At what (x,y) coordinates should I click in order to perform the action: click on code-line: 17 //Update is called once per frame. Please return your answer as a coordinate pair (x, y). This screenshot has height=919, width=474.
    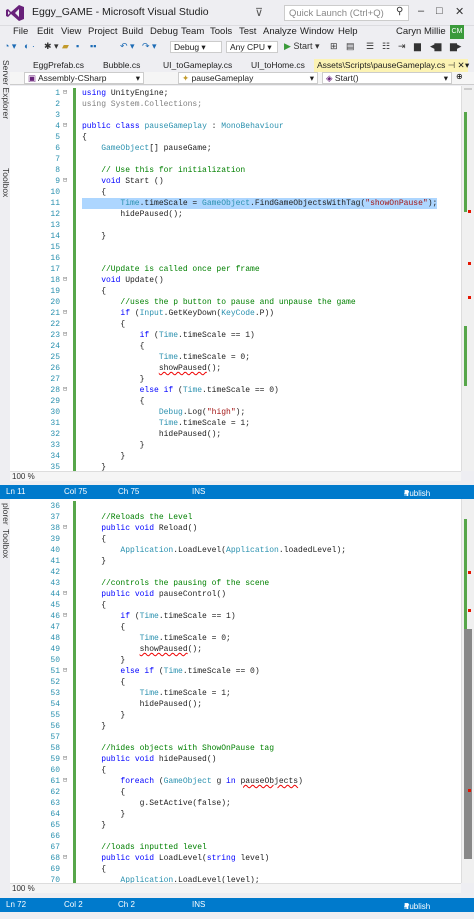
    Looking at the image, I should click on (235, 269).